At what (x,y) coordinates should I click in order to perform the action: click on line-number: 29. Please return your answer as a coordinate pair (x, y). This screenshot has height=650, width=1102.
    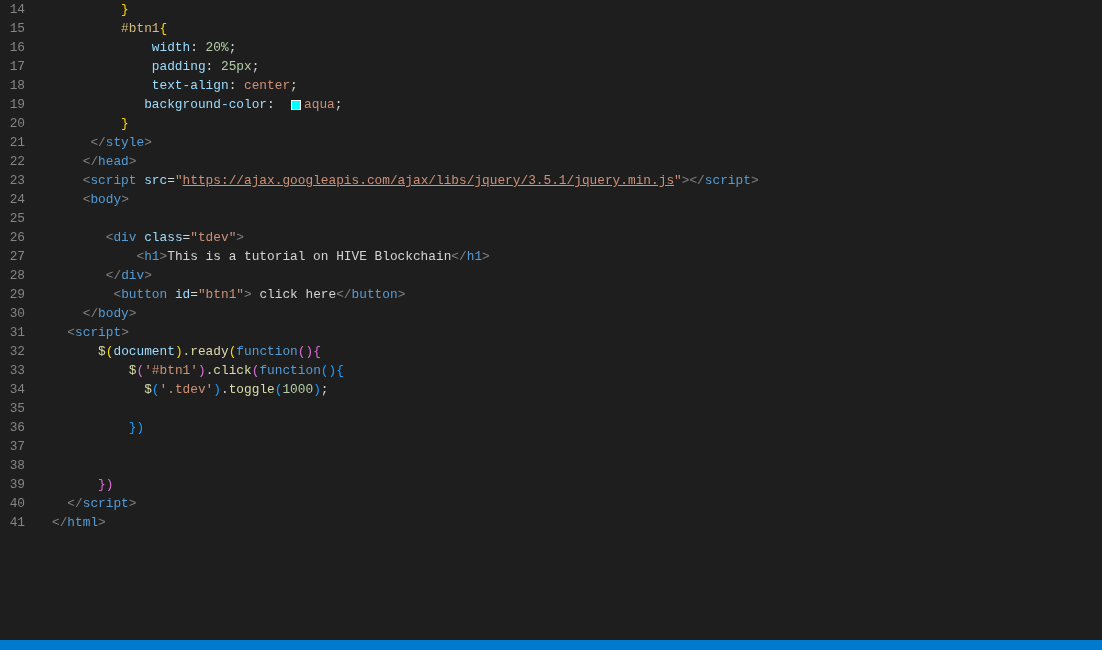
    Looking at the image, I should click on (16, 294).